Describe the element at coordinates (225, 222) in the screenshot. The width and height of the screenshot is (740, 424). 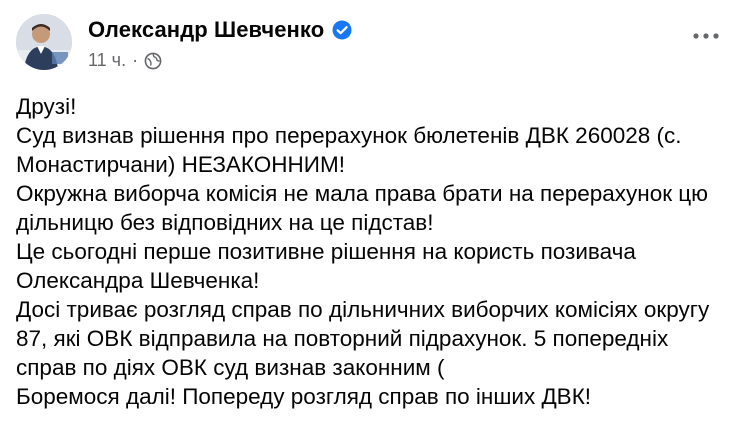
I see `post-line: дільницю без відповідних на це підстав!` at that location.